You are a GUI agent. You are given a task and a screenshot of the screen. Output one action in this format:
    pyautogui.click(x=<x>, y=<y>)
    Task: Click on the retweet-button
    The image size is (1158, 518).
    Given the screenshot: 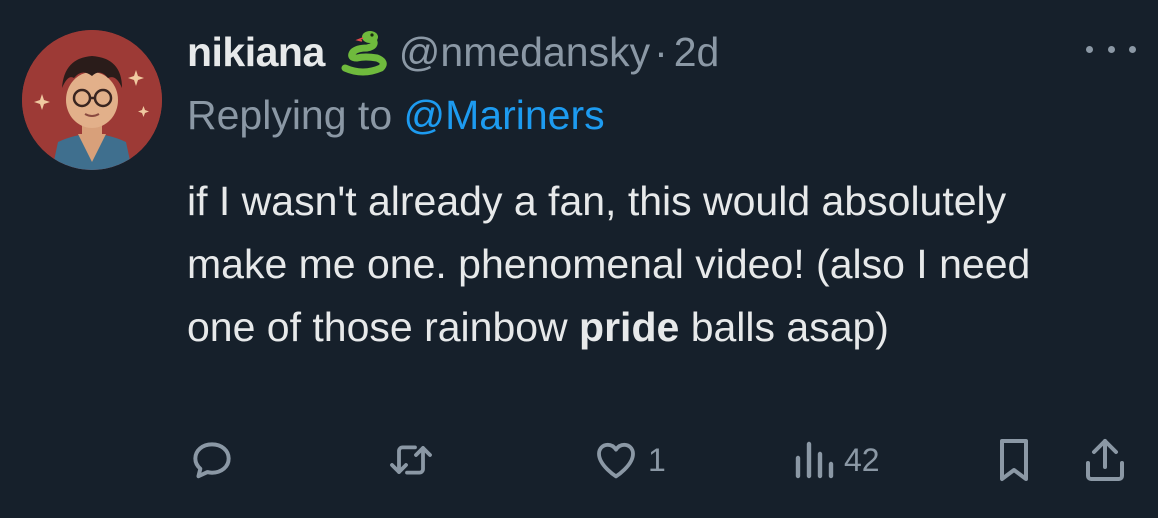 What is the action you would take?
    pyautogui.click(x=411, y=460)
    